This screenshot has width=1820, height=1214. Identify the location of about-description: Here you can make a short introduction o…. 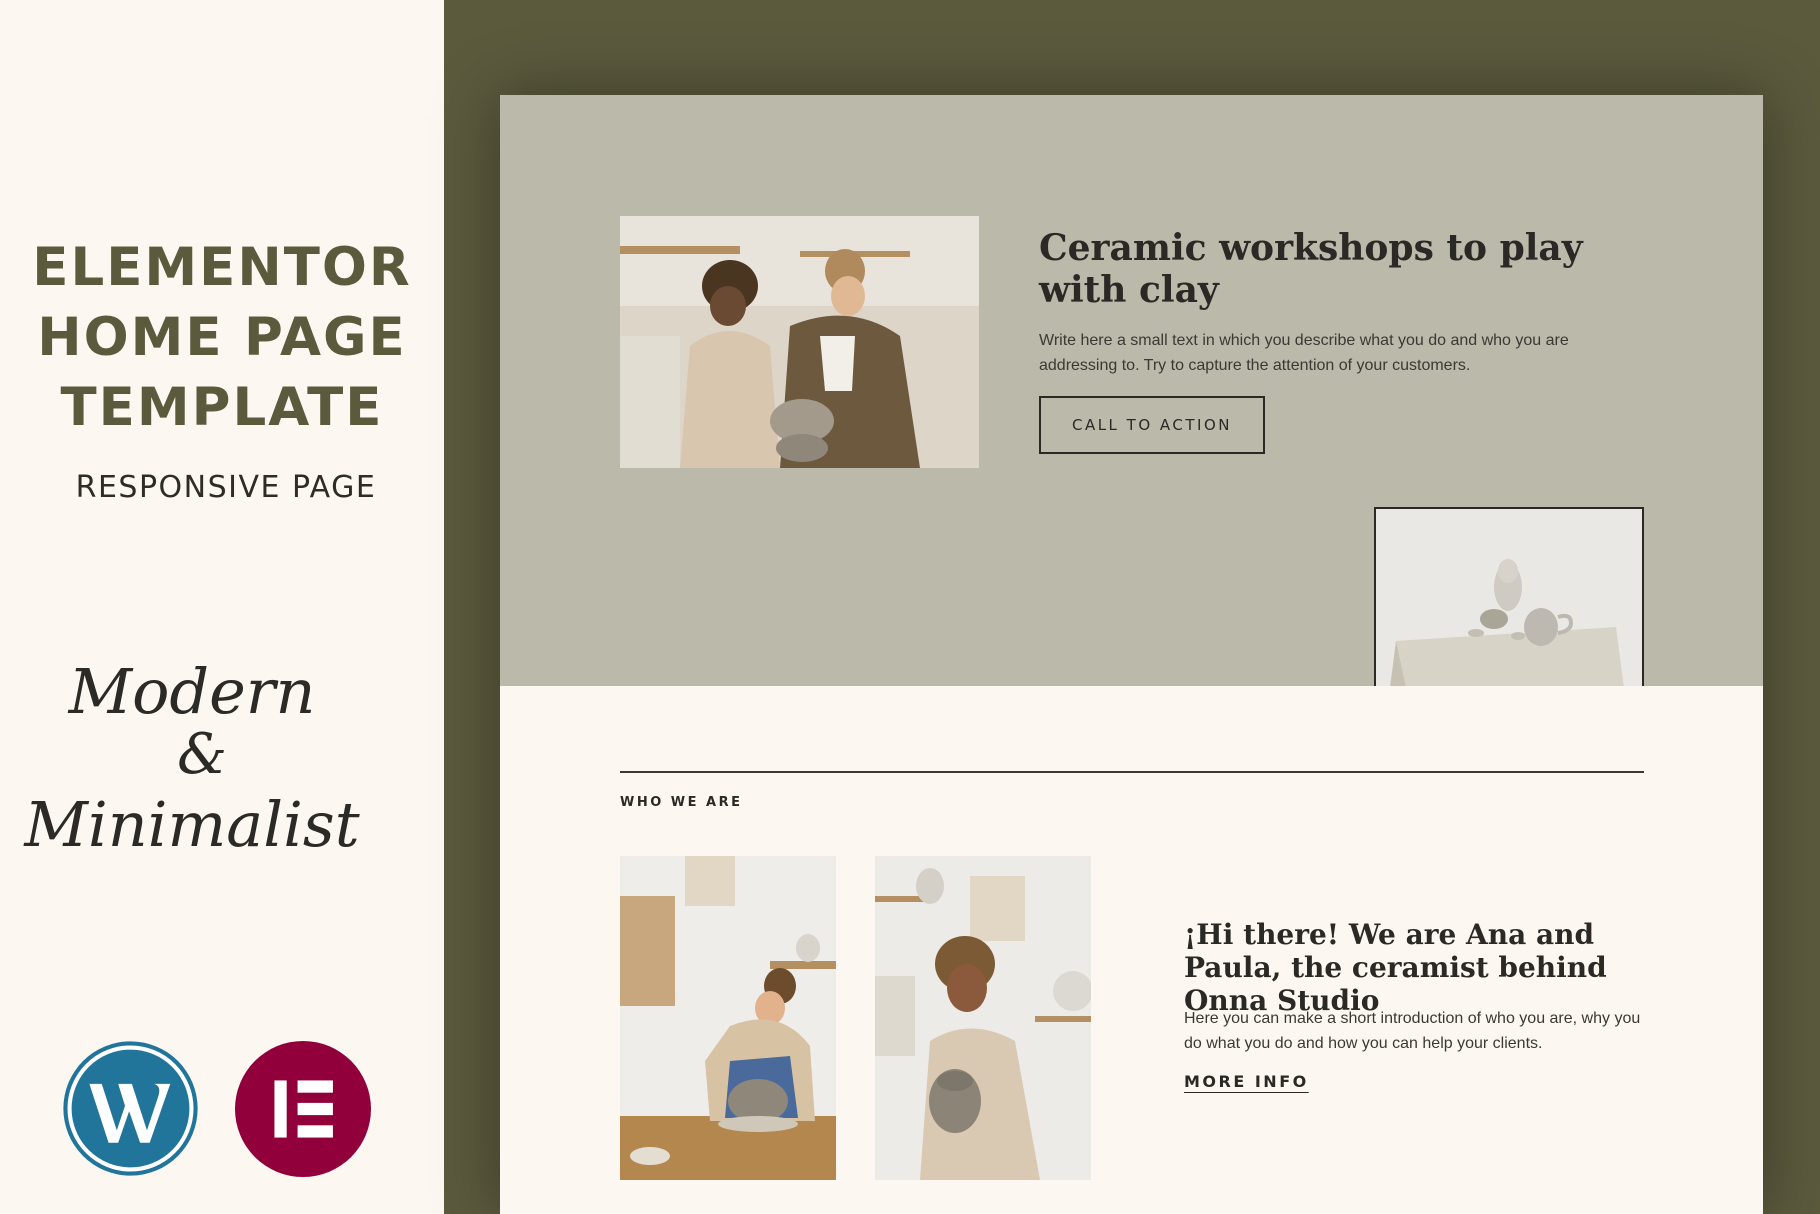
(1412, 1031).